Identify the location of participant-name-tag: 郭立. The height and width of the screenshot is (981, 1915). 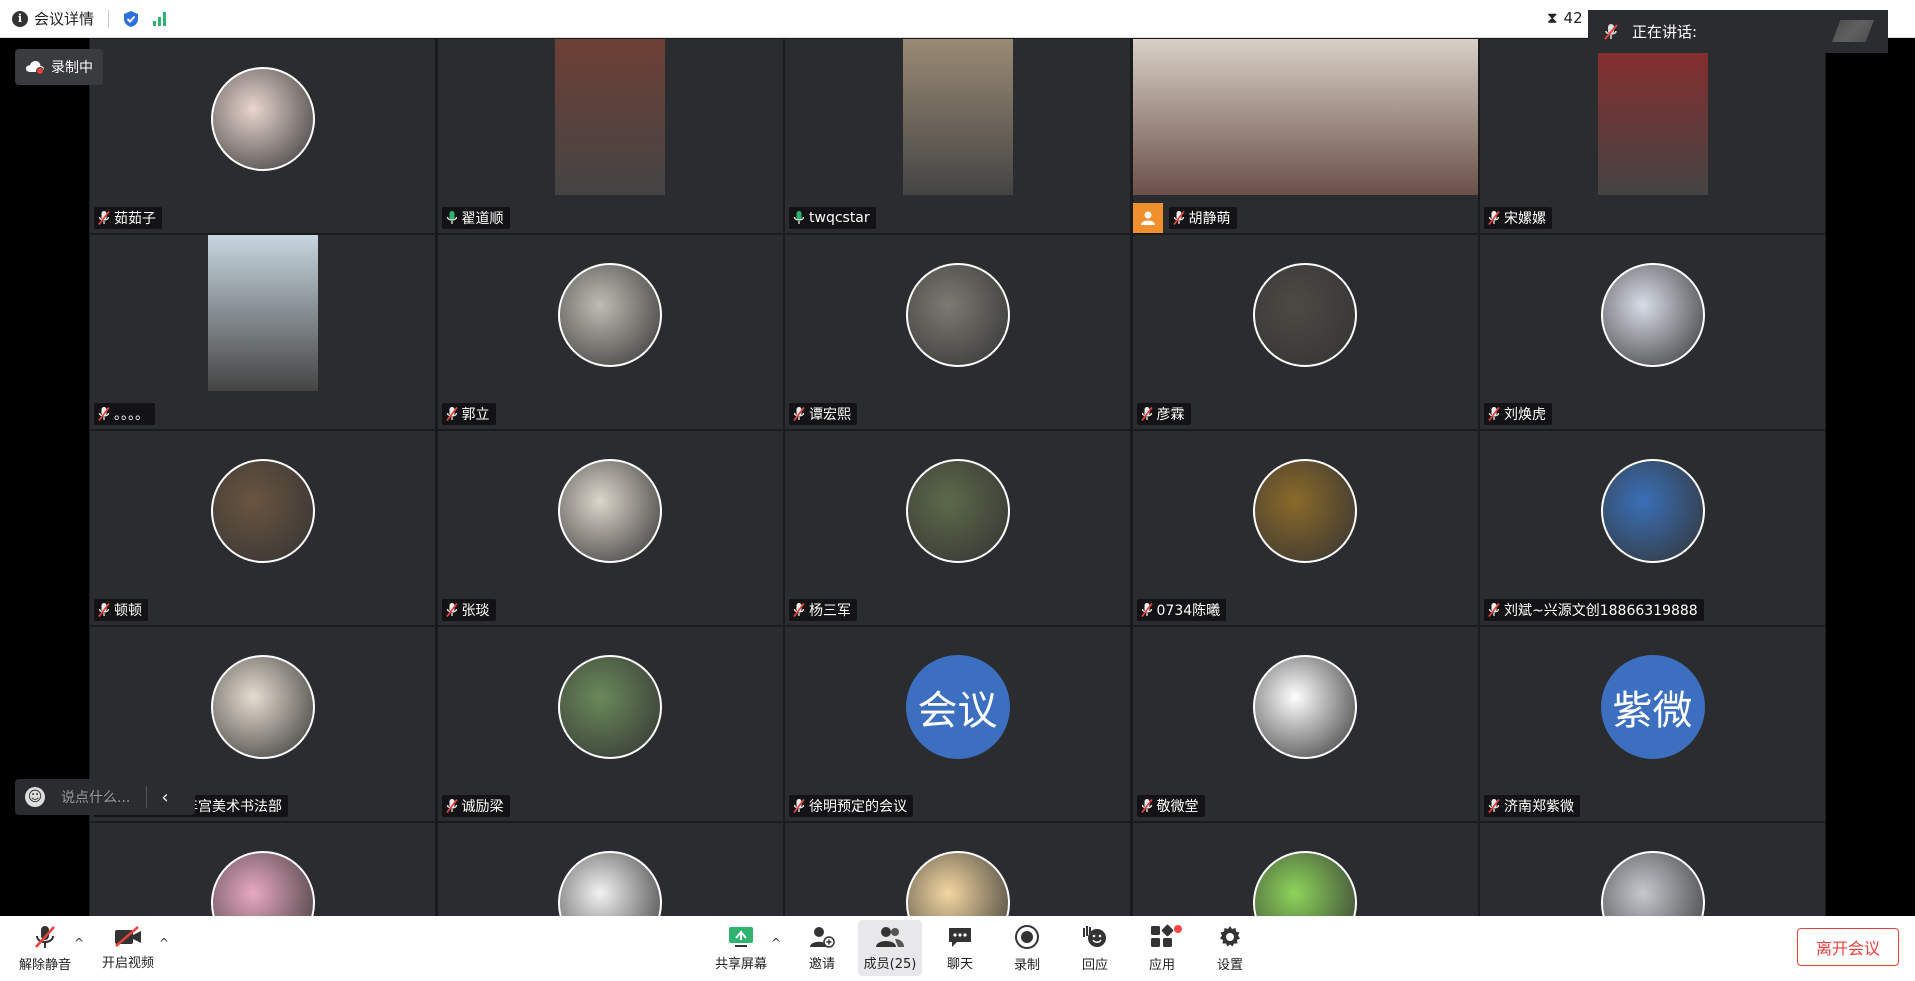
(468, 414).